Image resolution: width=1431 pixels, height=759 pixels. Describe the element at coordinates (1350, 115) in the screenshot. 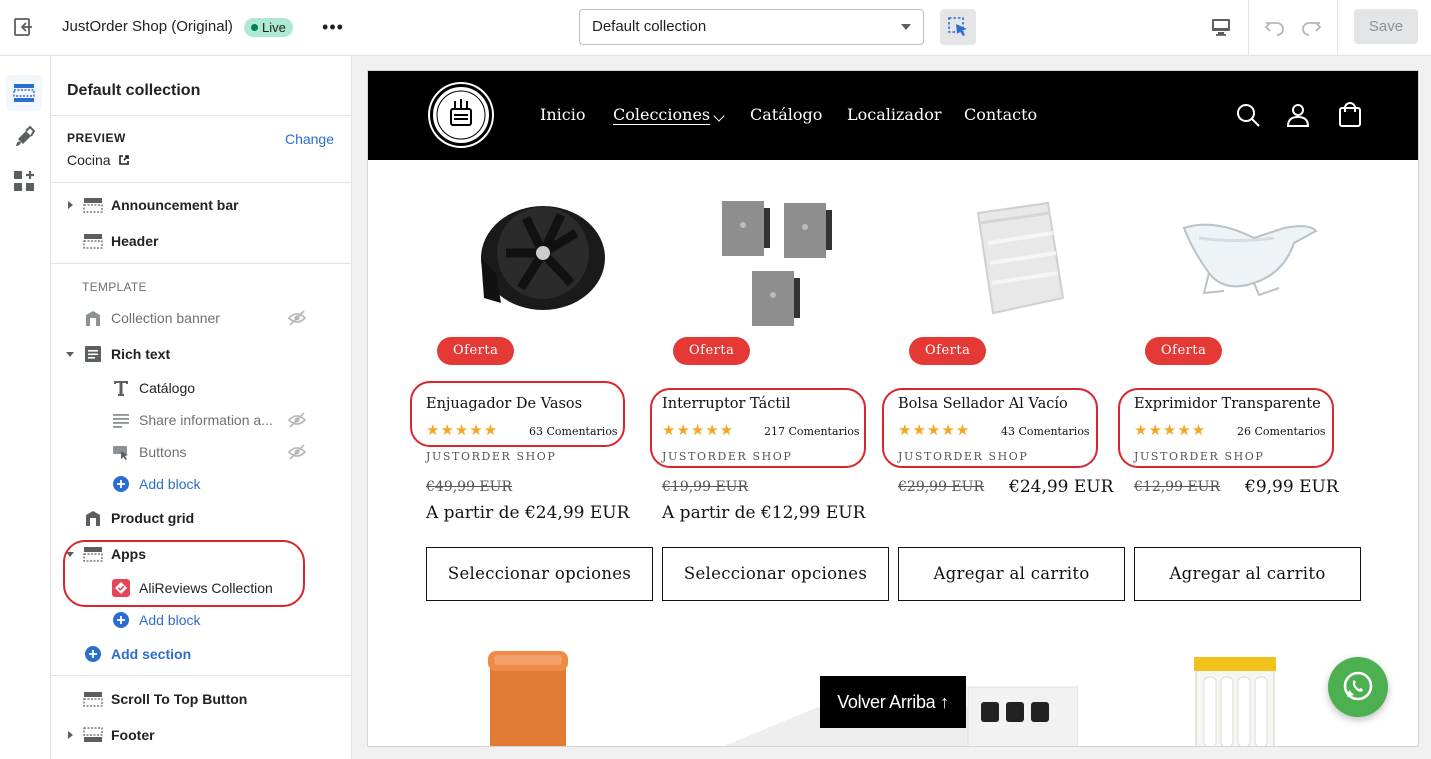

I see `cart-icon` at that location.